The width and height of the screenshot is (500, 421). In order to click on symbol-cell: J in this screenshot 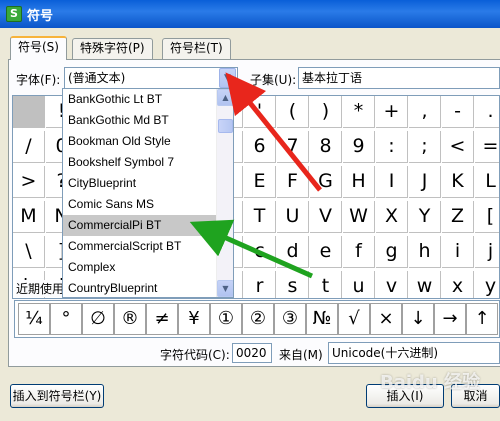, I will do `click(425, 182)`.